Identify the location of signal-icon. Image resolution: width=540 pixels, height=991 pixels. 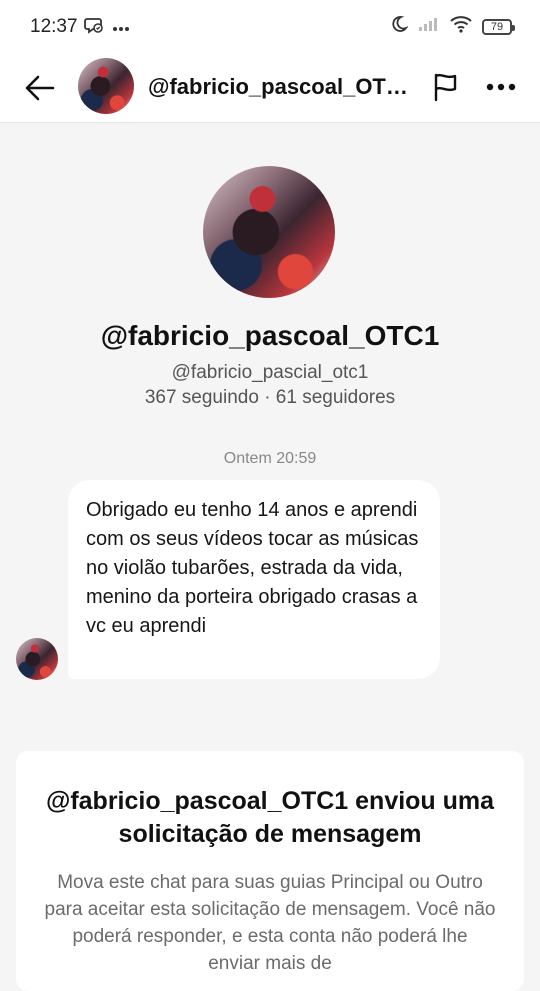
(429, 26).